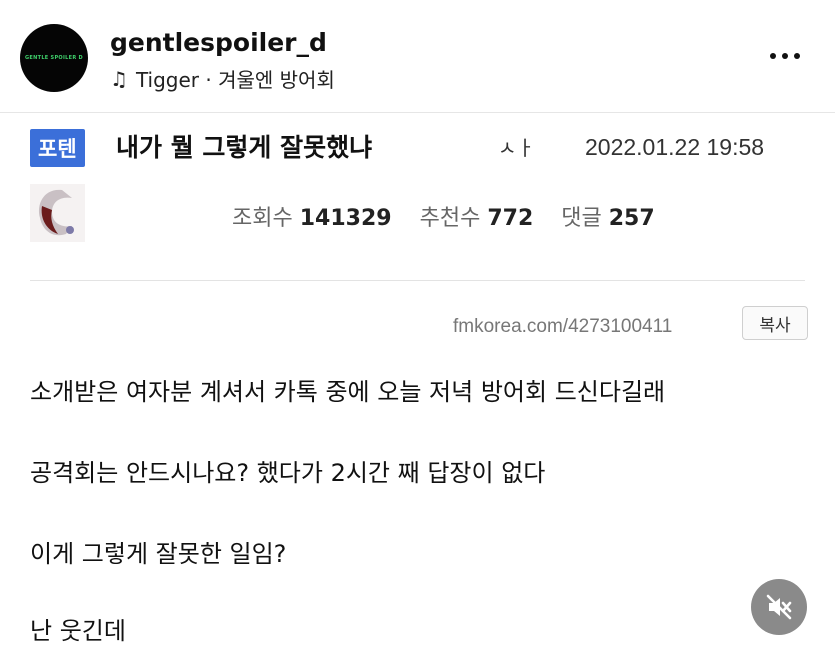  Describe the element at coordinates (218, 42) in the screenshot. I see `username: gentlespoiler_d` at that location.